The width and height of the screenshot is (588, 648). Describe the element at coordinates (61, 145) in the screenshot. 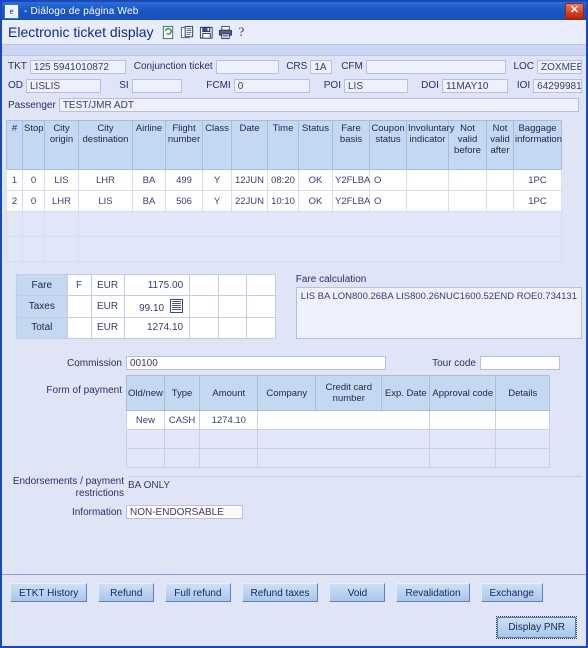

I see `col-city-origin: City origin` at that location.